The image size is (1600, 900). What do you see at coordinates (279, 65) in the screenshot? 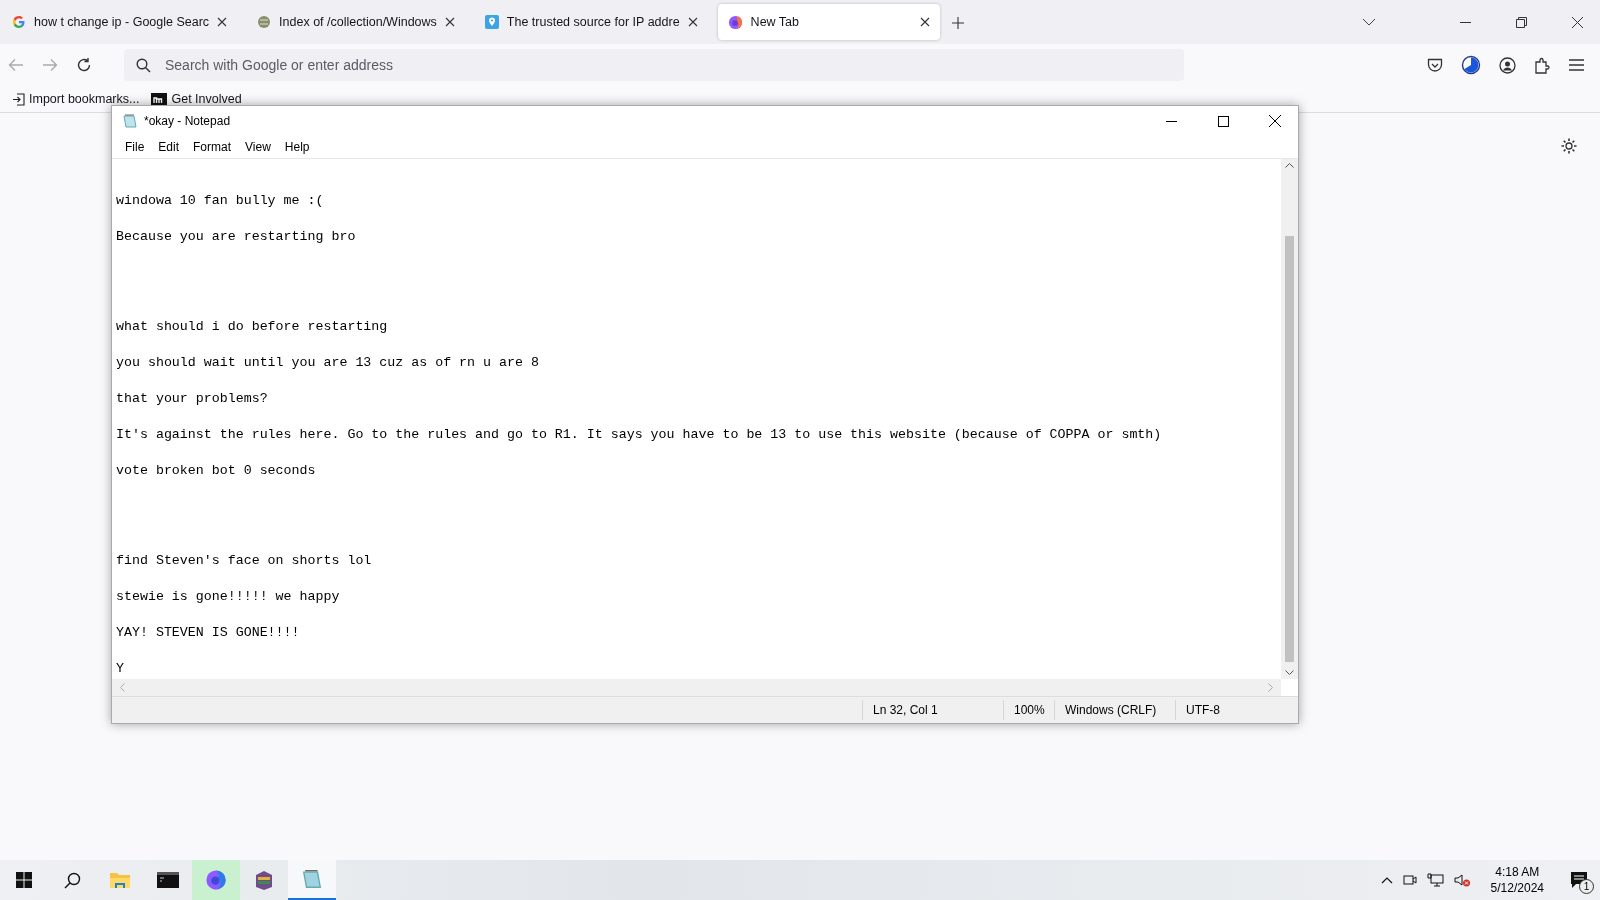
I see `address-placeholder: Search with Google or enter address` at bounding box center [279, 65].